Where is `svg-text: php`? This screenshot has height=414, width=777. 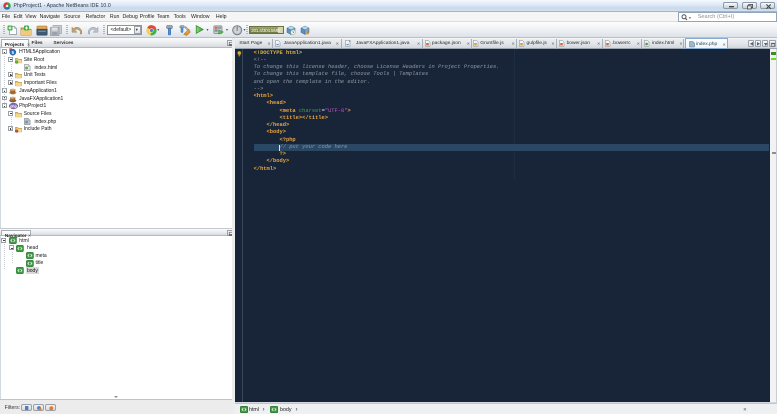 svg-text: php is located at coordinates (14, 107).